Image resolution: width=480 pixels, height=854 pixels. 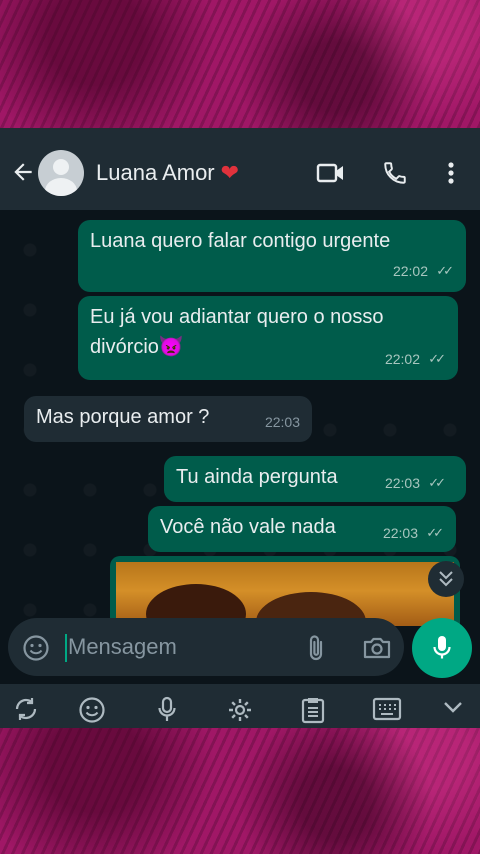 I want to click on sync-icon, so click(x=26, y=711).